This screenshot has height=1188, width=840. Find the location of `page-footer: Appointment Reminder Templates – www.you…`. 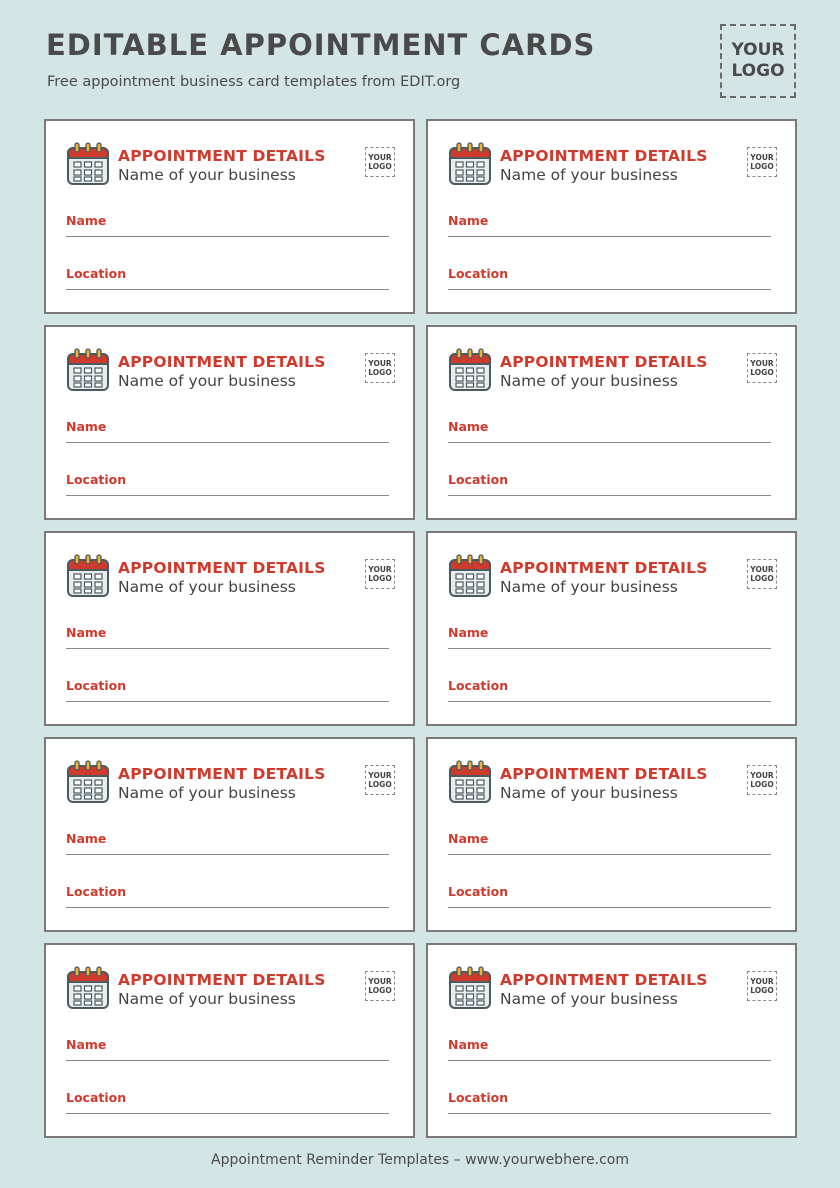

page-footer: Appointment Reminder Templates – www.you… is located at coordinates (420, 1160).